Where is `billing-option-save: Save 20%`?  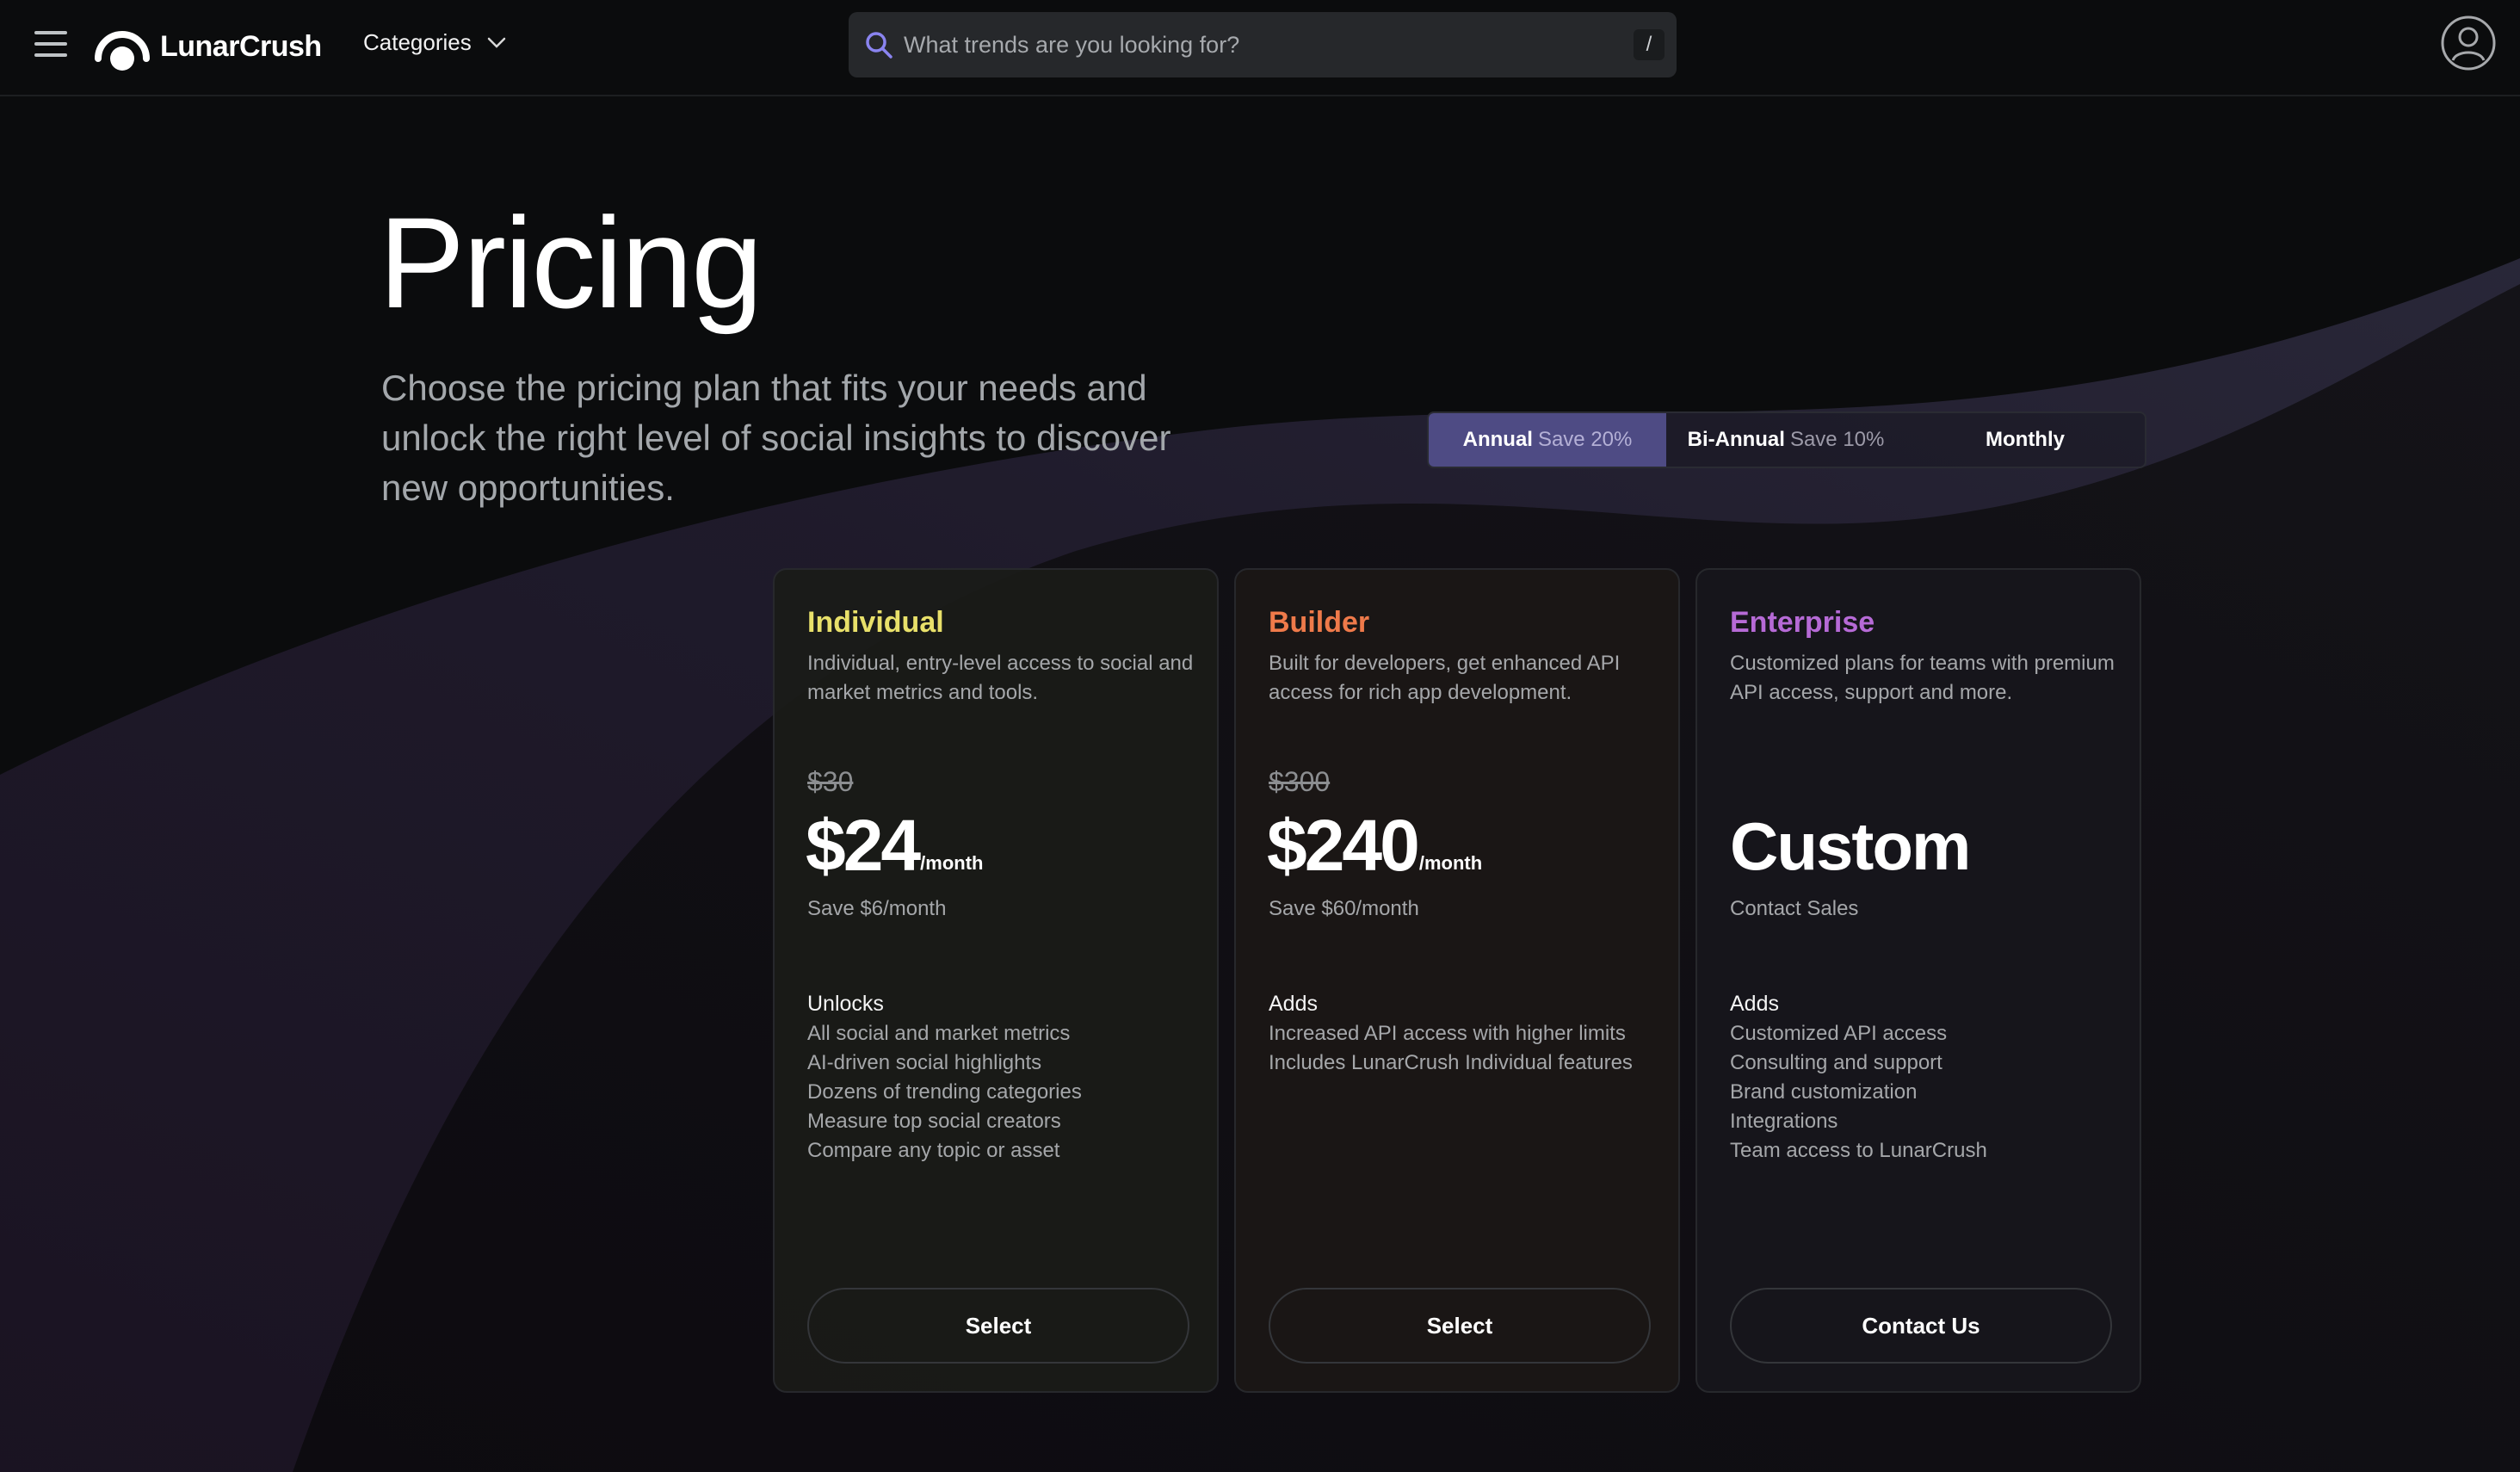 billing-option-save: Save 20% is located at coordinates (1585, 439).